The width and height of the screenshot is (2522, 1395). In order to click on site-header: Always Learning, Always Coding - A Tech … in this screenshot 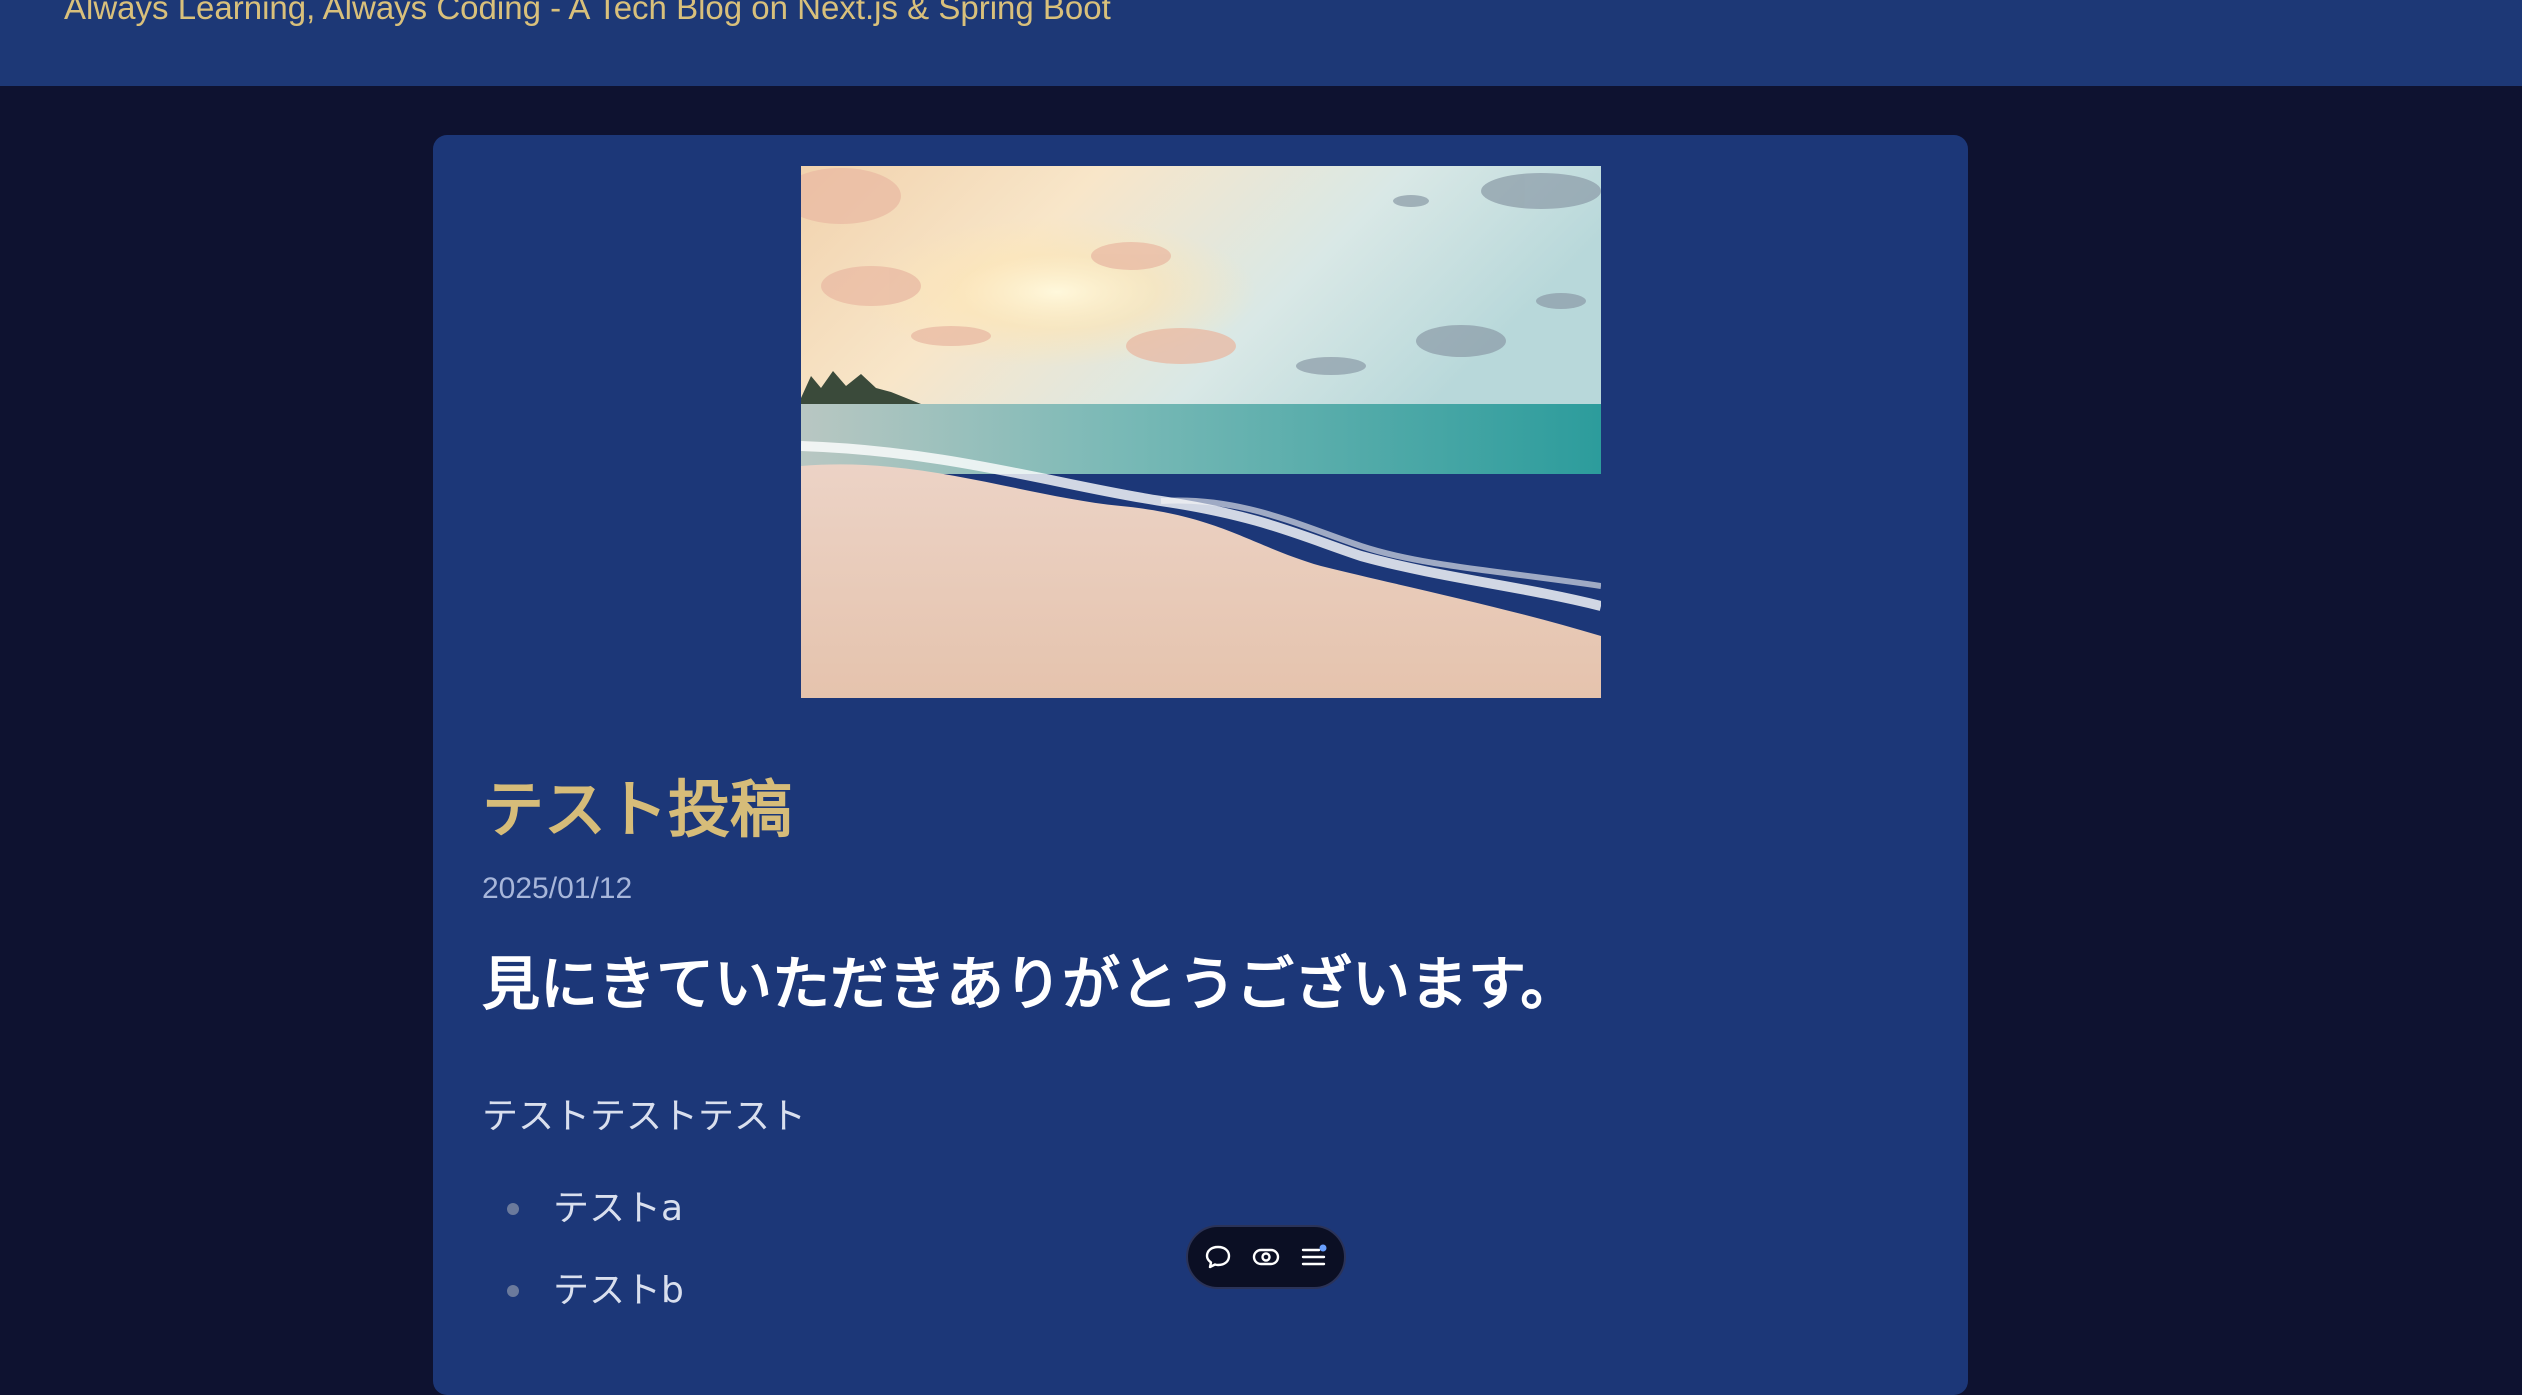, I will do `click(1261, 43)`.